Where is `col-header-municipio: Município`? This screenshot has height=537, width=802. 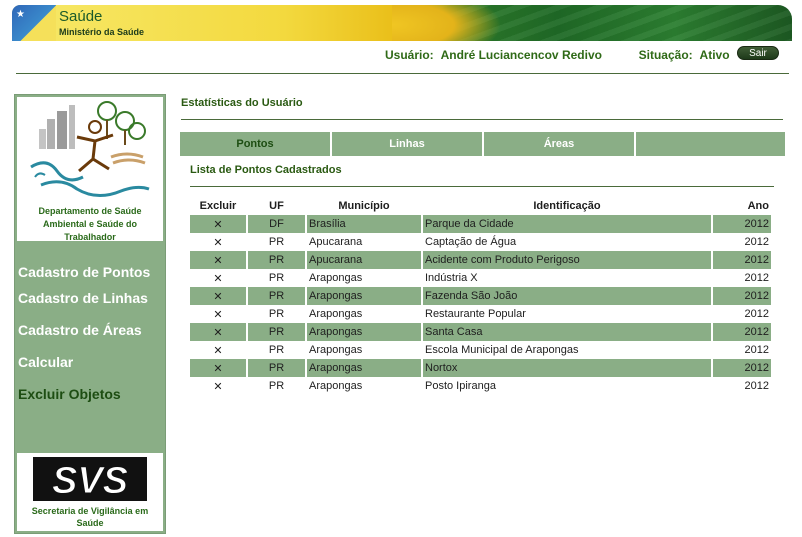 col-header-municipio: Município is located at coordinates (364, 206).